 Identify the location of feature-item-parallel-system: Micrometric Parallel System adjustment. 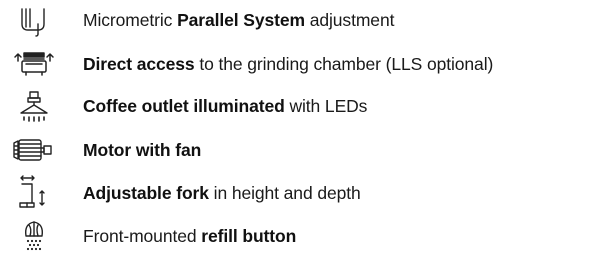
(304, 20).